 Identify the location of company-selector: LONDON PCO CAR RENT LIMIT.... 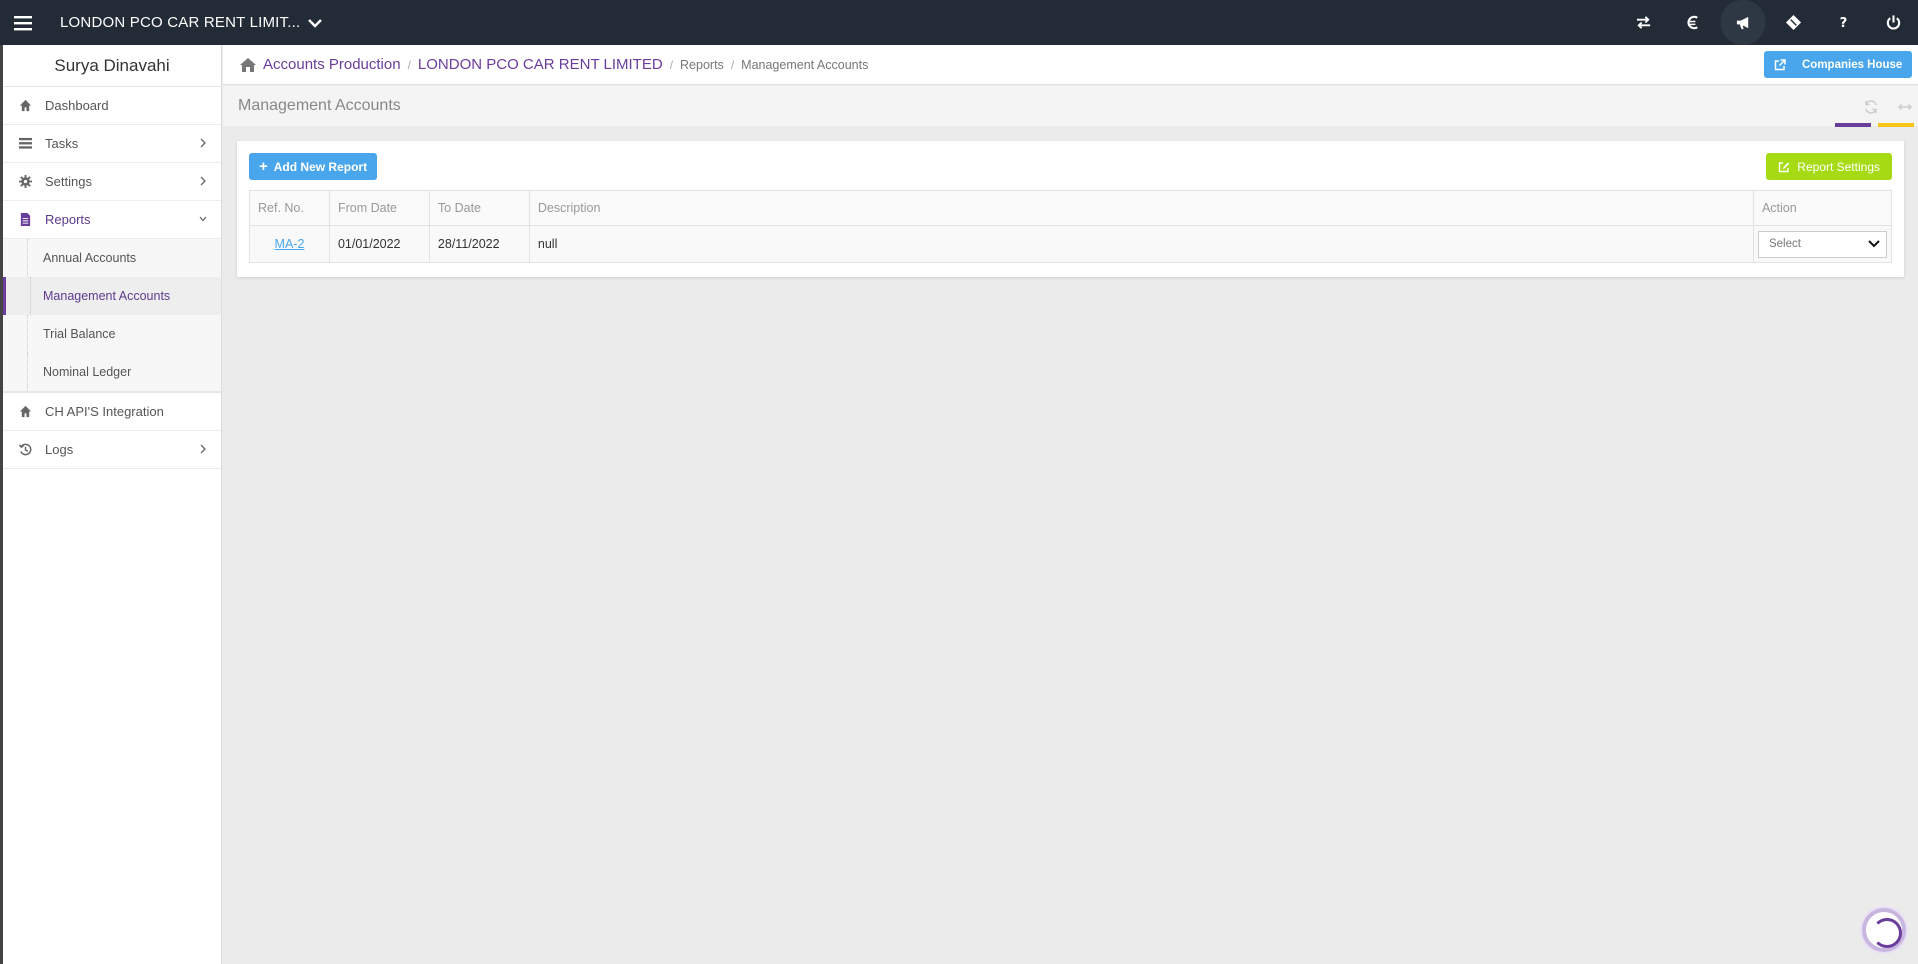
(191, 22).